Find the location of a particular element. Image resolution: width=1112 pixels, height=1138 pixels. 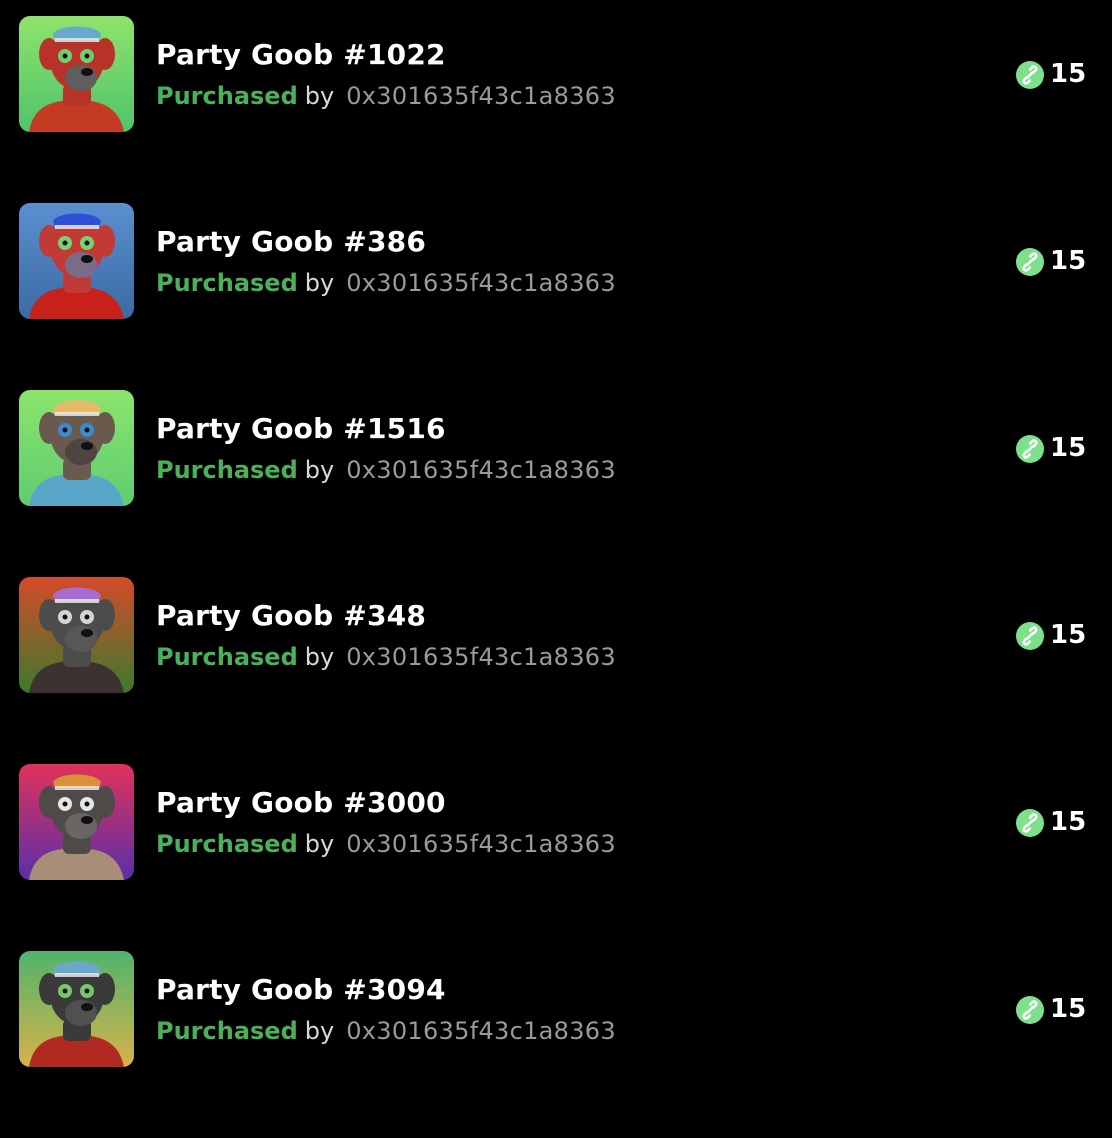

nft-title: Party Goob #3094 is located at coordinates (301, 990).